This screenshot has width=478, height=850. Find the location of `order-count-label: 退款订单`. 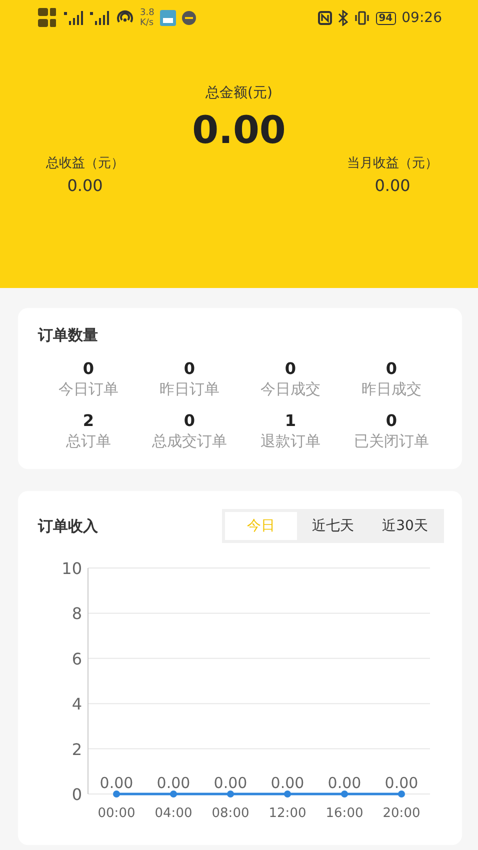

order-count-label: 退款订单 is located at coordinates (290, 441).